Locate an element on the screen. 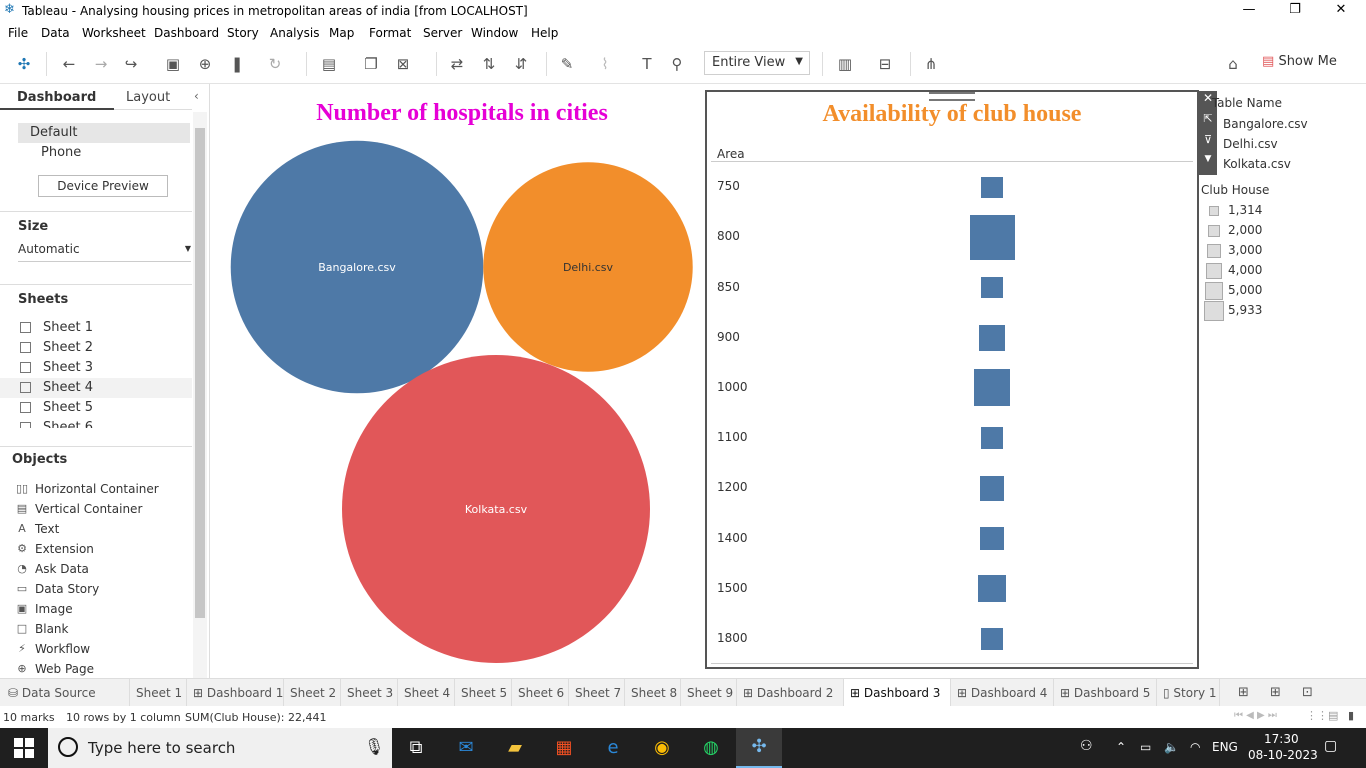 The height and width of the screenshot is (768, 1366). new-datasource-icon: ⊕ is located at coordinates (205, 64).